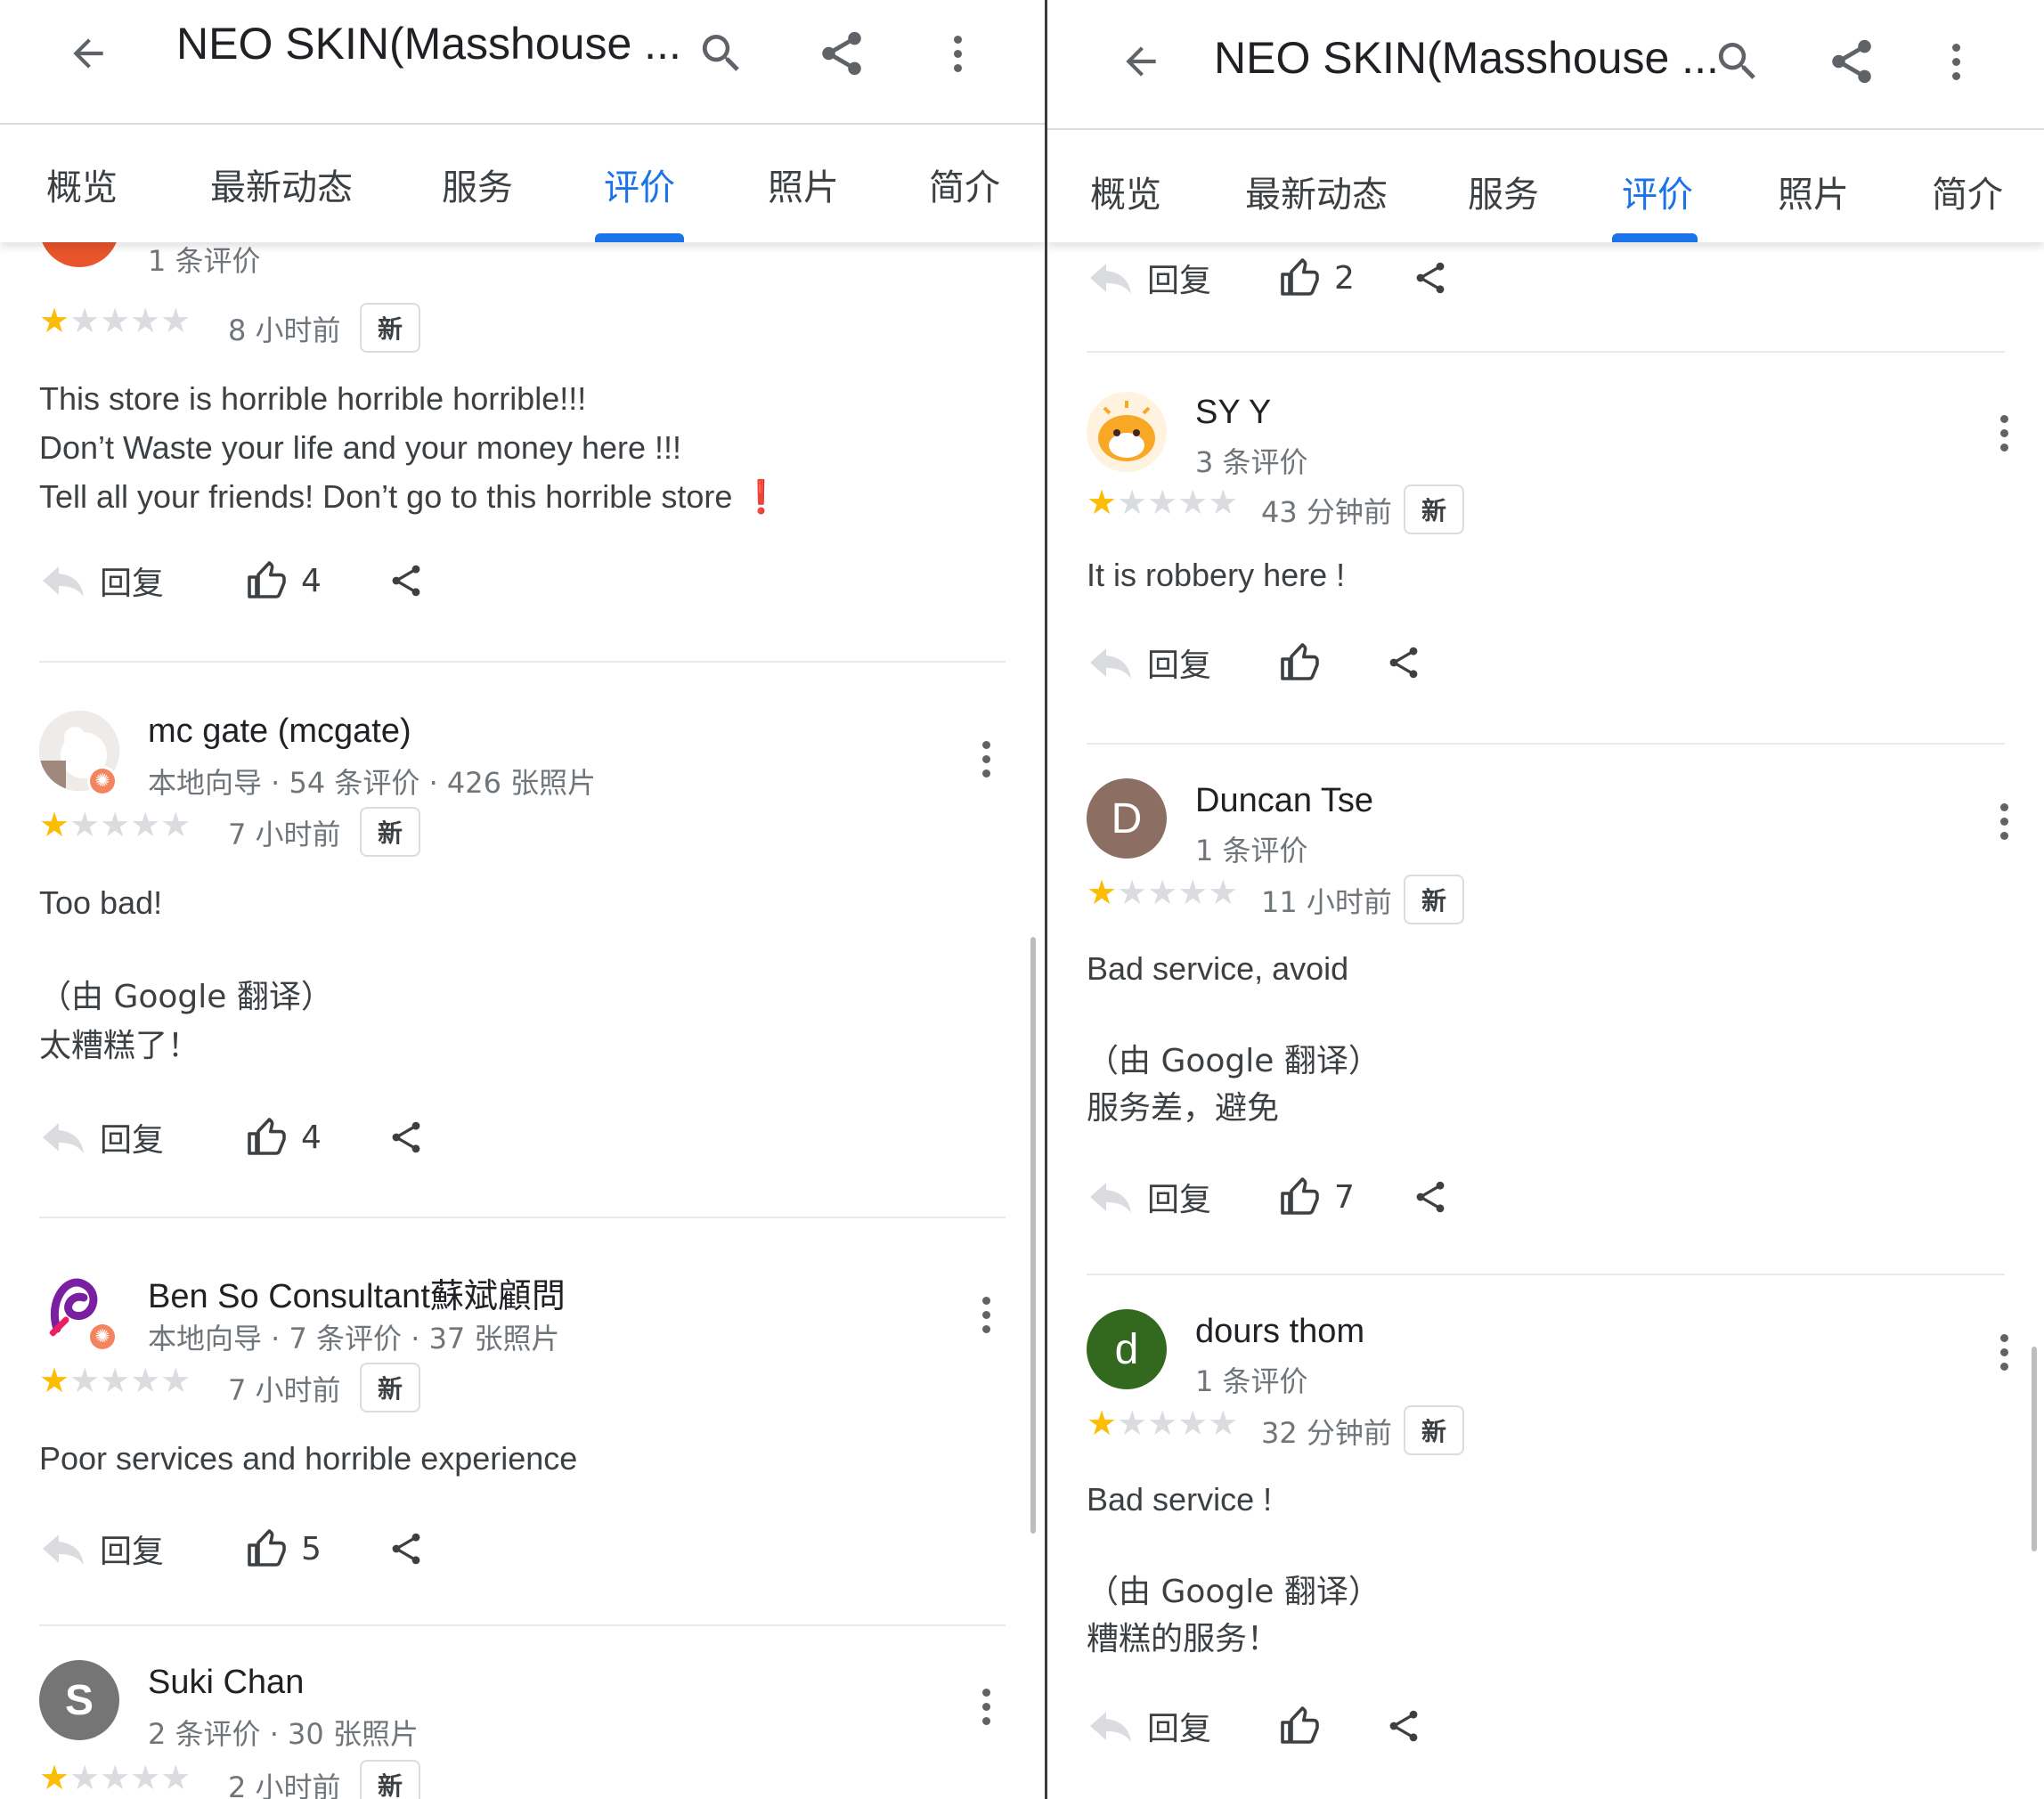  I want to click on more-vert-icon, so click(1956, 62).